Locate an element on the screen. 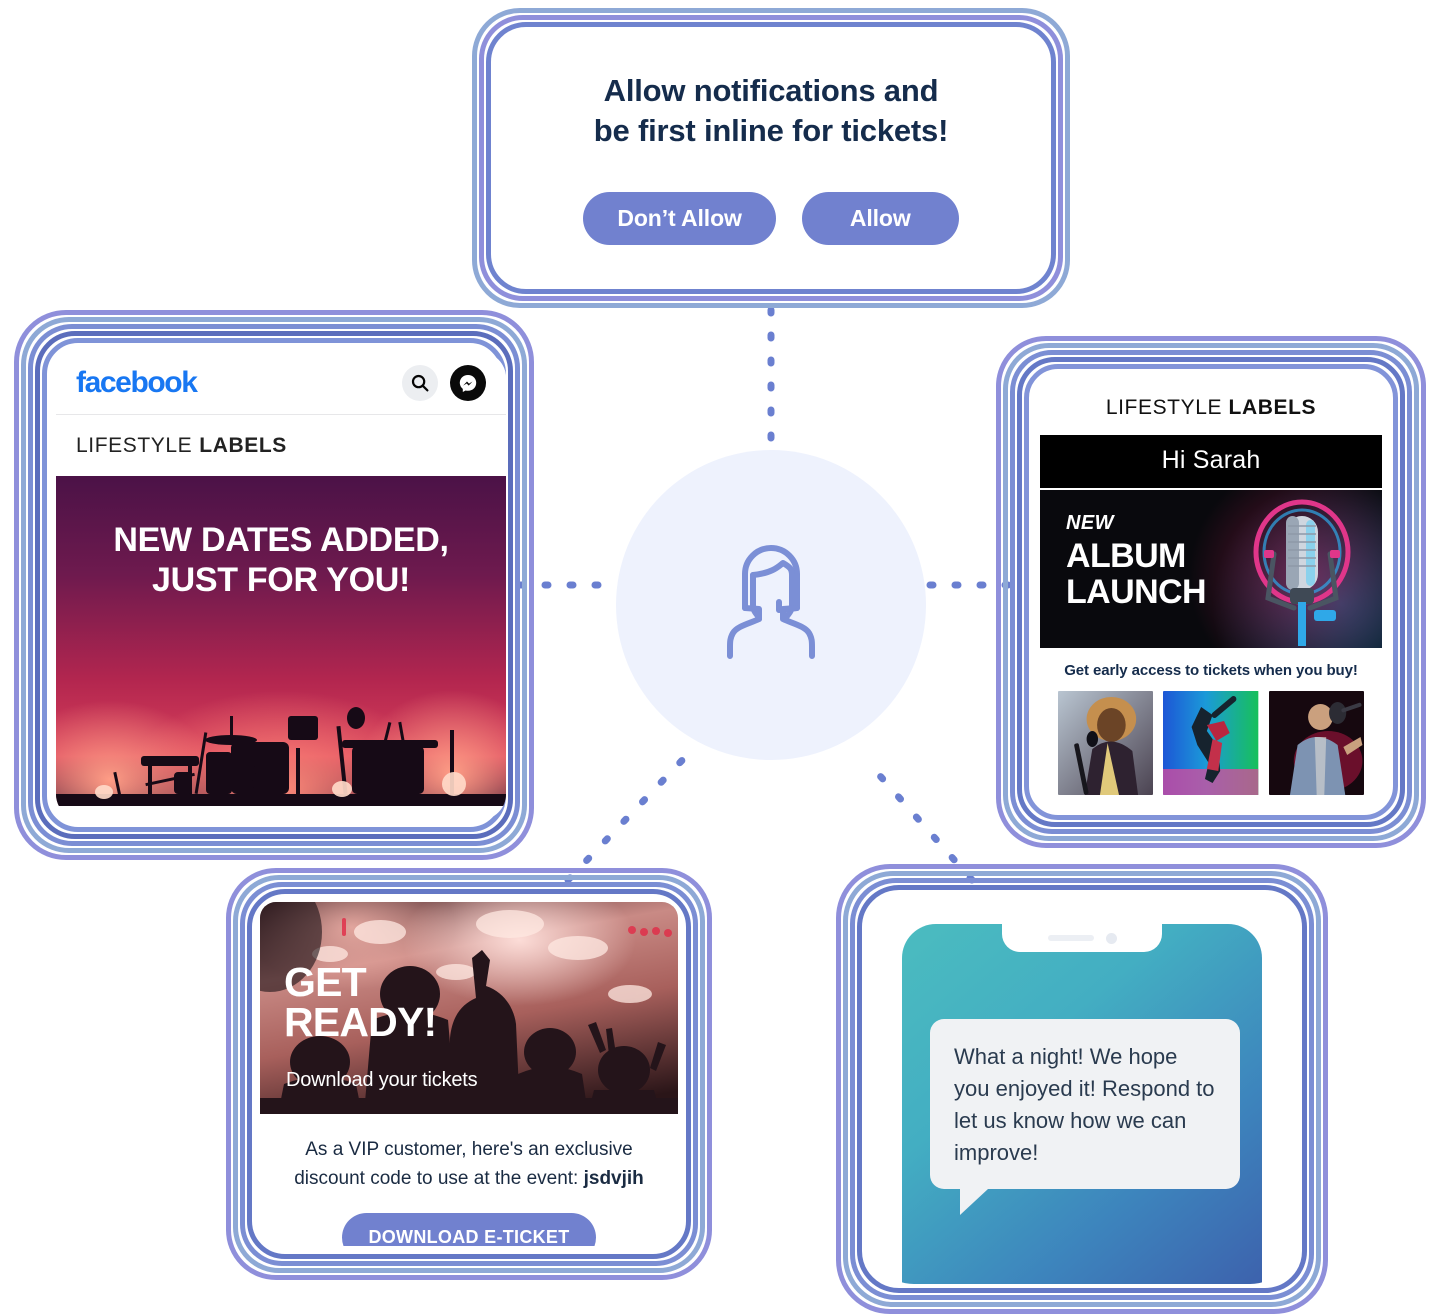 This screenshot has height=1314, width=1440. email-brand: LIFESTYLE LABELS is located at coordinates (1211, 407).